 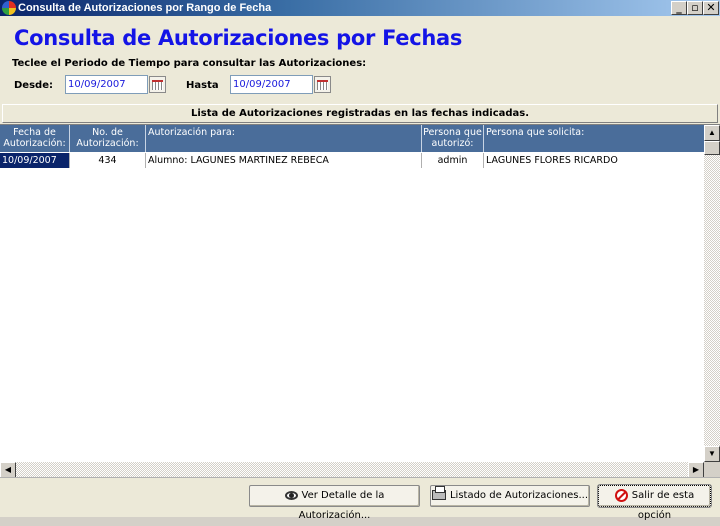 I want to click on scroll-up-icon: ▲, so click(x=712, y=133).